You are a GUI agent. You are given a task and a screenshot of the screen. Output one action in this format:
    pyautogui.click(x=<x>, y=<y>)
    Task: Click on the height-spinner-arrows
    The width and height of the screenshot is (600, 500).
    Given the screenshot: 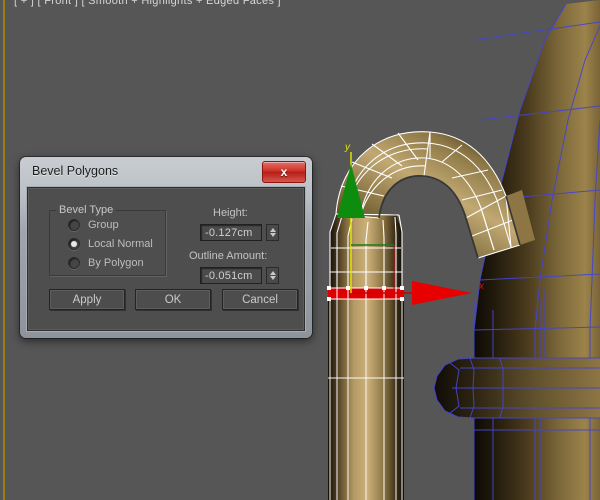 What is the action you would take?
    pyautogui.click(x=272, y=232)
    